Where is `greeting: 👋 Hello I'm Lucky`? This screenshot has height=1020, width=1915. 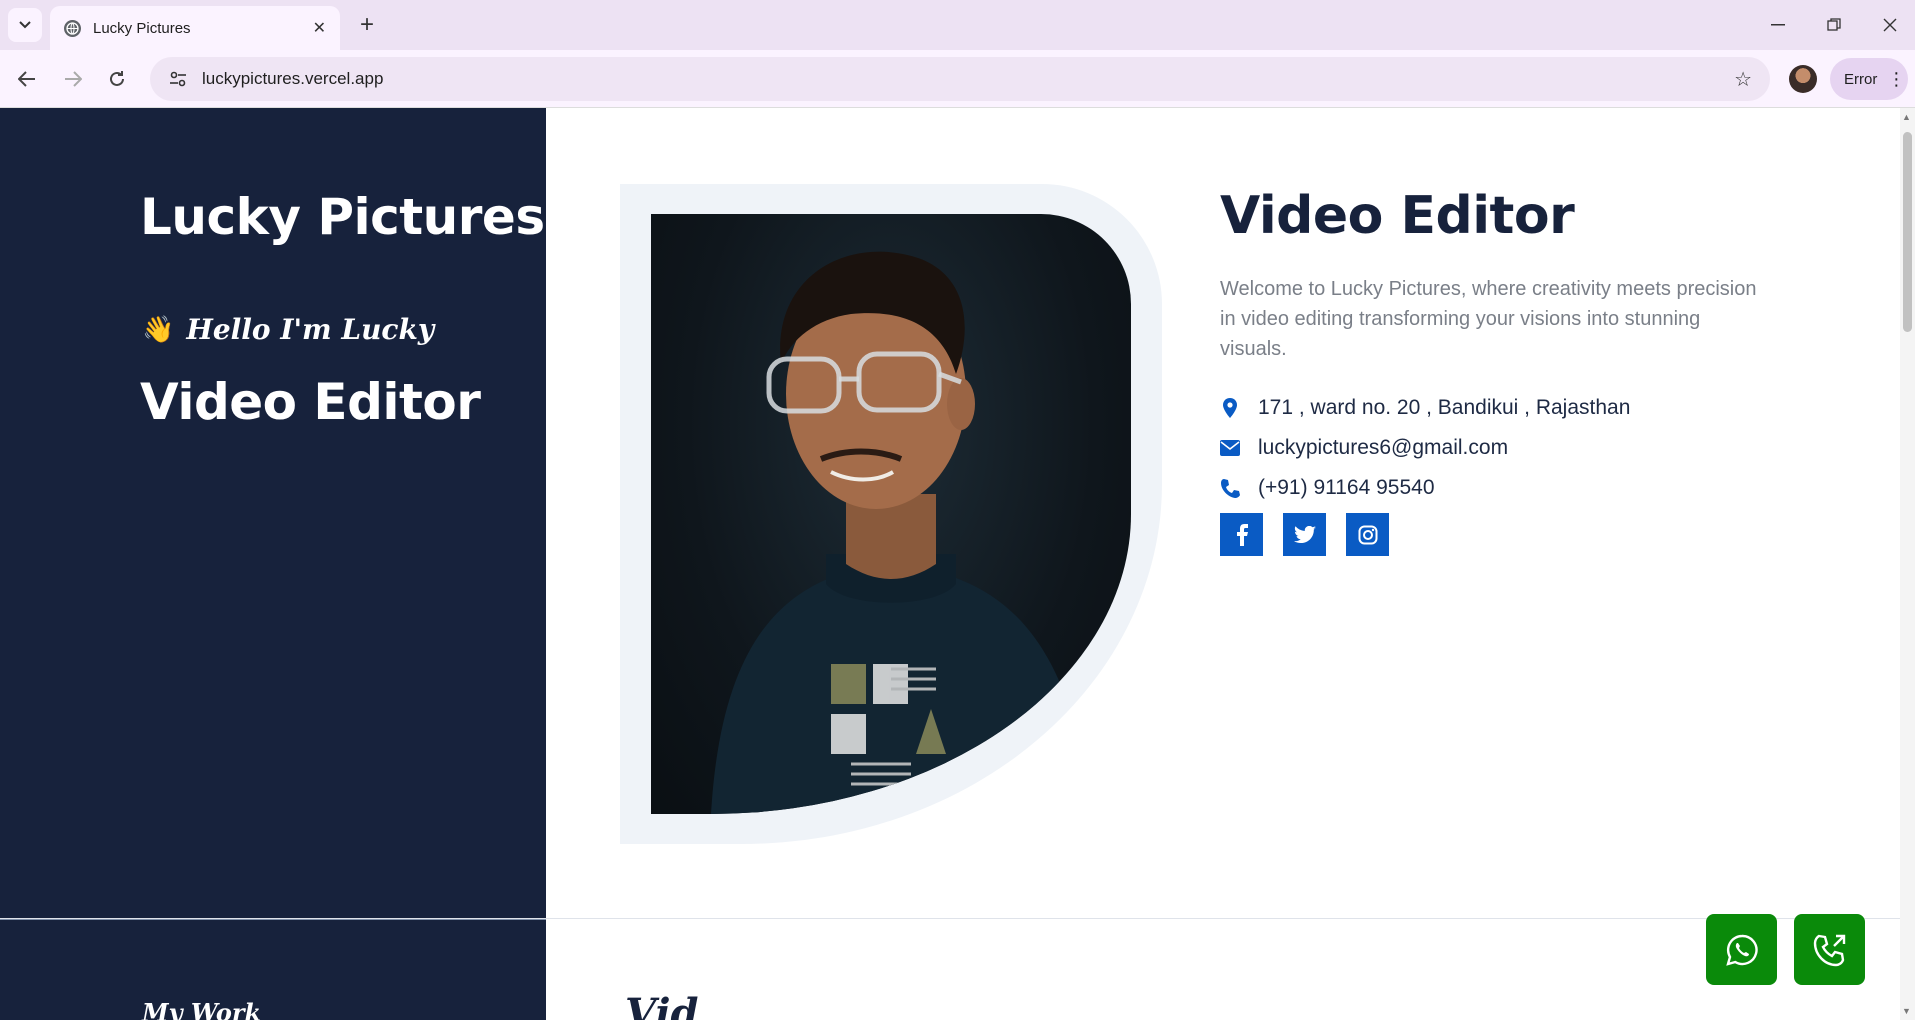
greeting: 👋 Hello I'm Lucky is located at coordinates (288, 329).